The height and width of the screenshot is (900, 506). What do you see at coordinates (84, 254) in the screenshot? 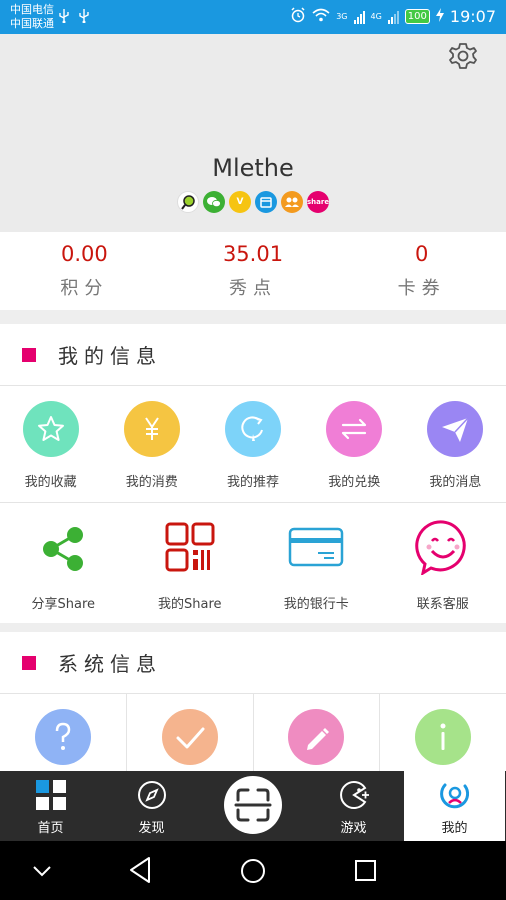
I see `stat-value: 0.00` at bounding box center [84, 254].